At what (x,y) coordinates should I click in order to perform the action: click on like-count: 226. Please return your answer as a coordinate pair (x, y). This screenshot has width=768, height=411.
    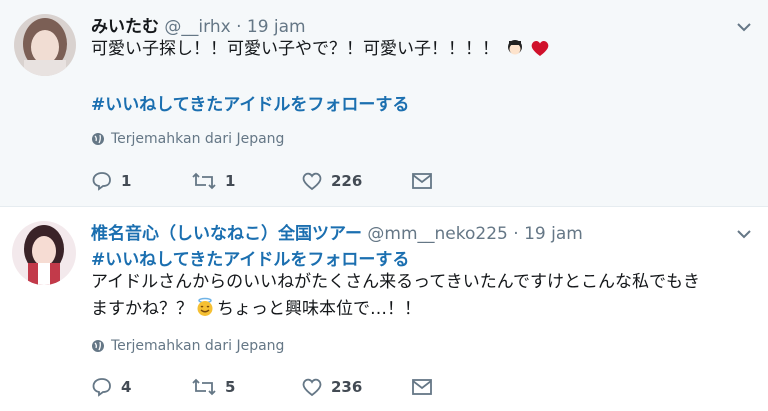
    Looking at the image, I should click on (347, 181).